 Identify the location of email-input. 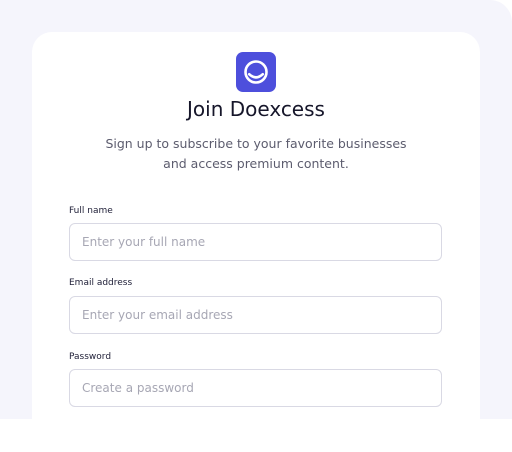
(255, 315).